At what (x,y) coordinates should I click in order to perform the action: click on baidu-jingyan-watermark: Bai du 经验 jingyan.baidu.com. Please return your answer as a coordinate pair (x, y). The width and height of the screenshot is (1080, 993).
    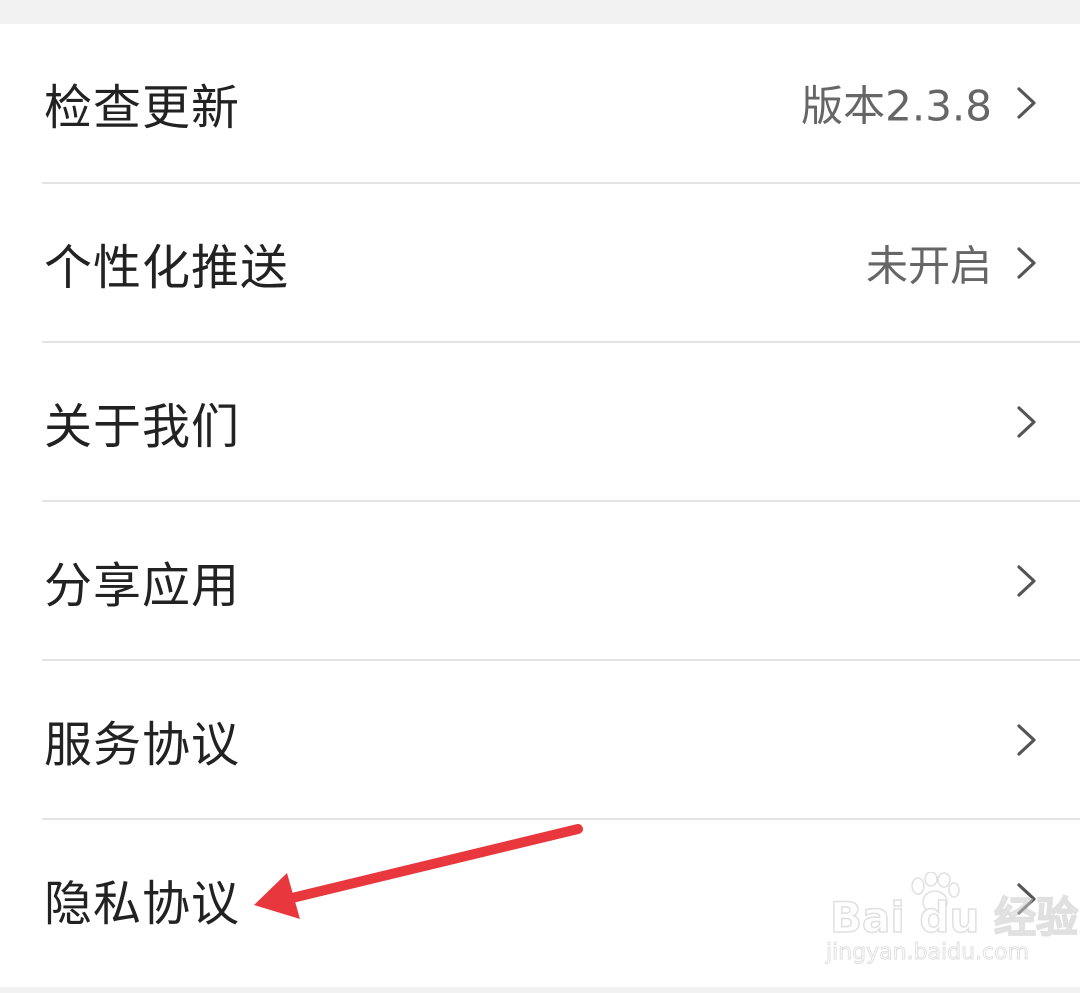
    Looking at the image, I should click on (952, 922).